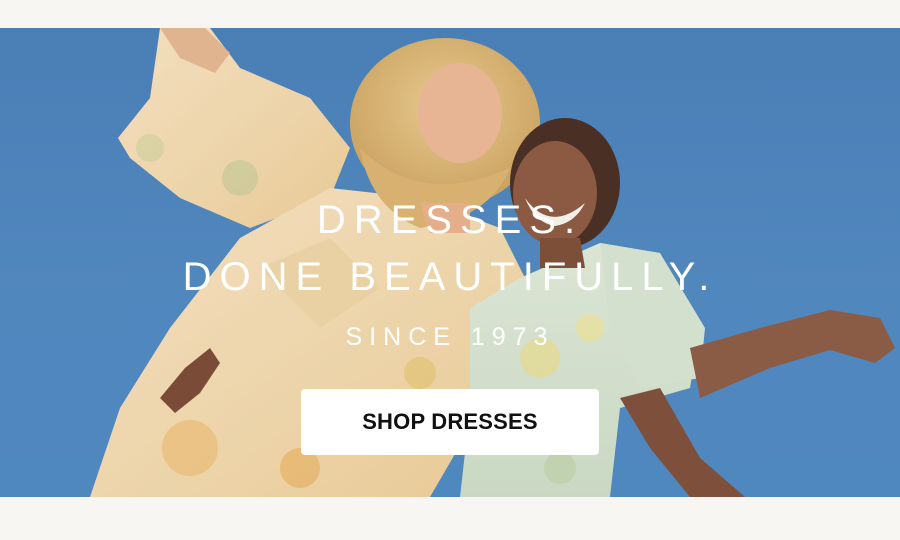  What do you see at coordinates (450, 14) in the screenshot?
I see `top-margin` at bounding box center [450, 14].